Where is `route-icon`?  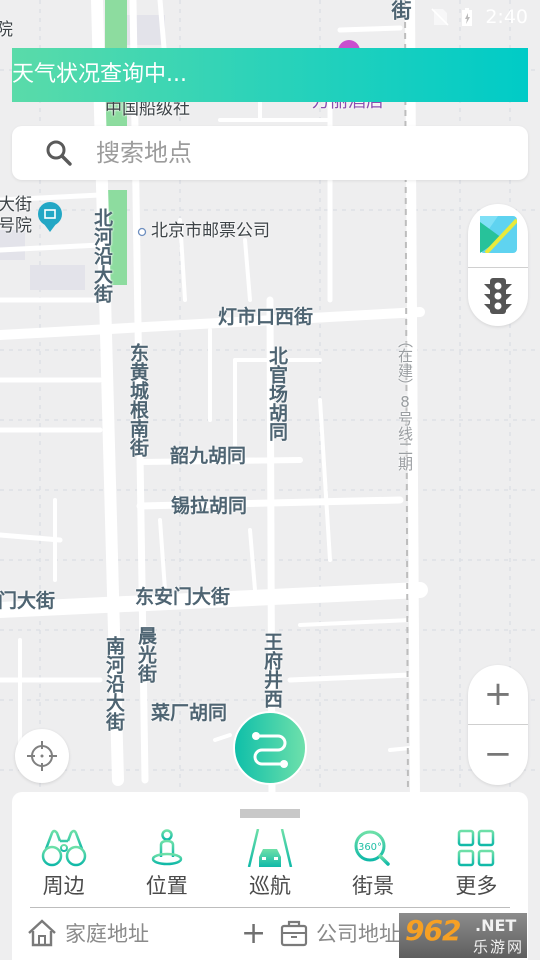
route-icon is located at coordinates (270, 750).